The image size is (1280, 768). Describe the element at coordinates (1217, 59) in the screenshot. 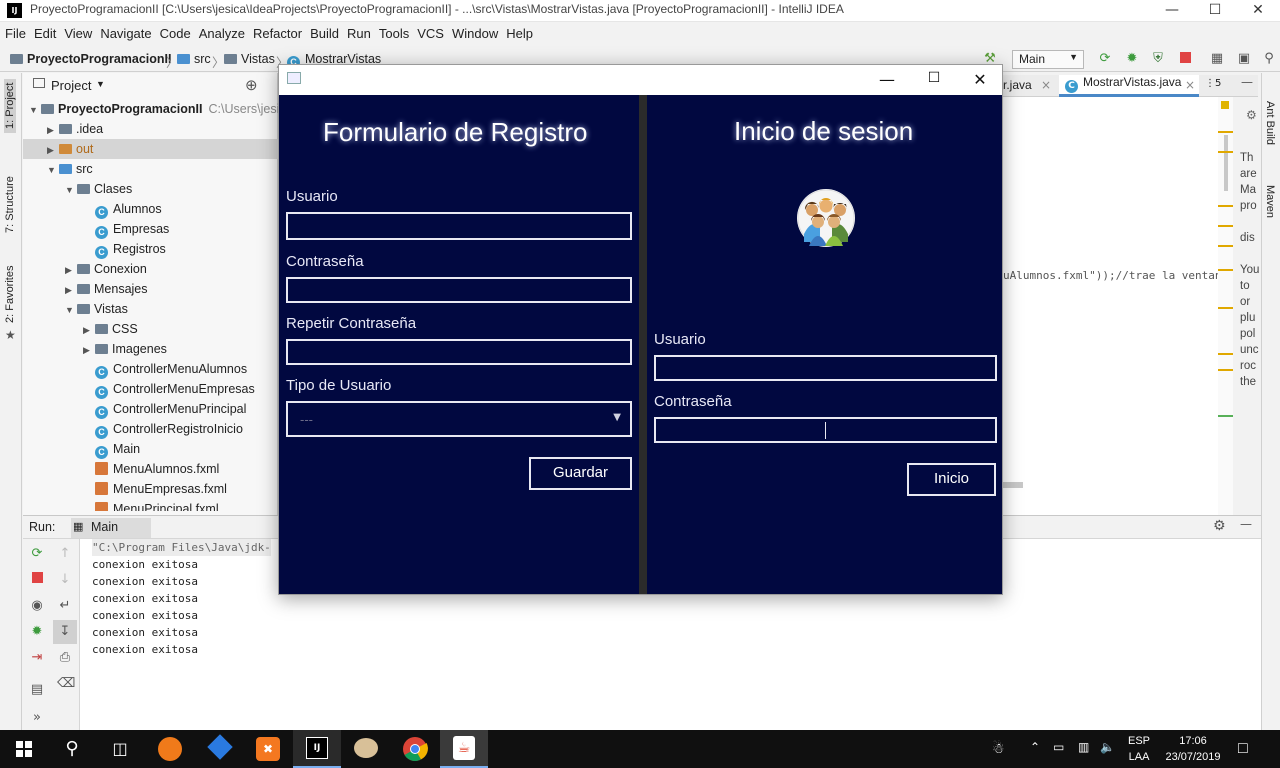

I see `project-structure-icon: ▦` at that location.